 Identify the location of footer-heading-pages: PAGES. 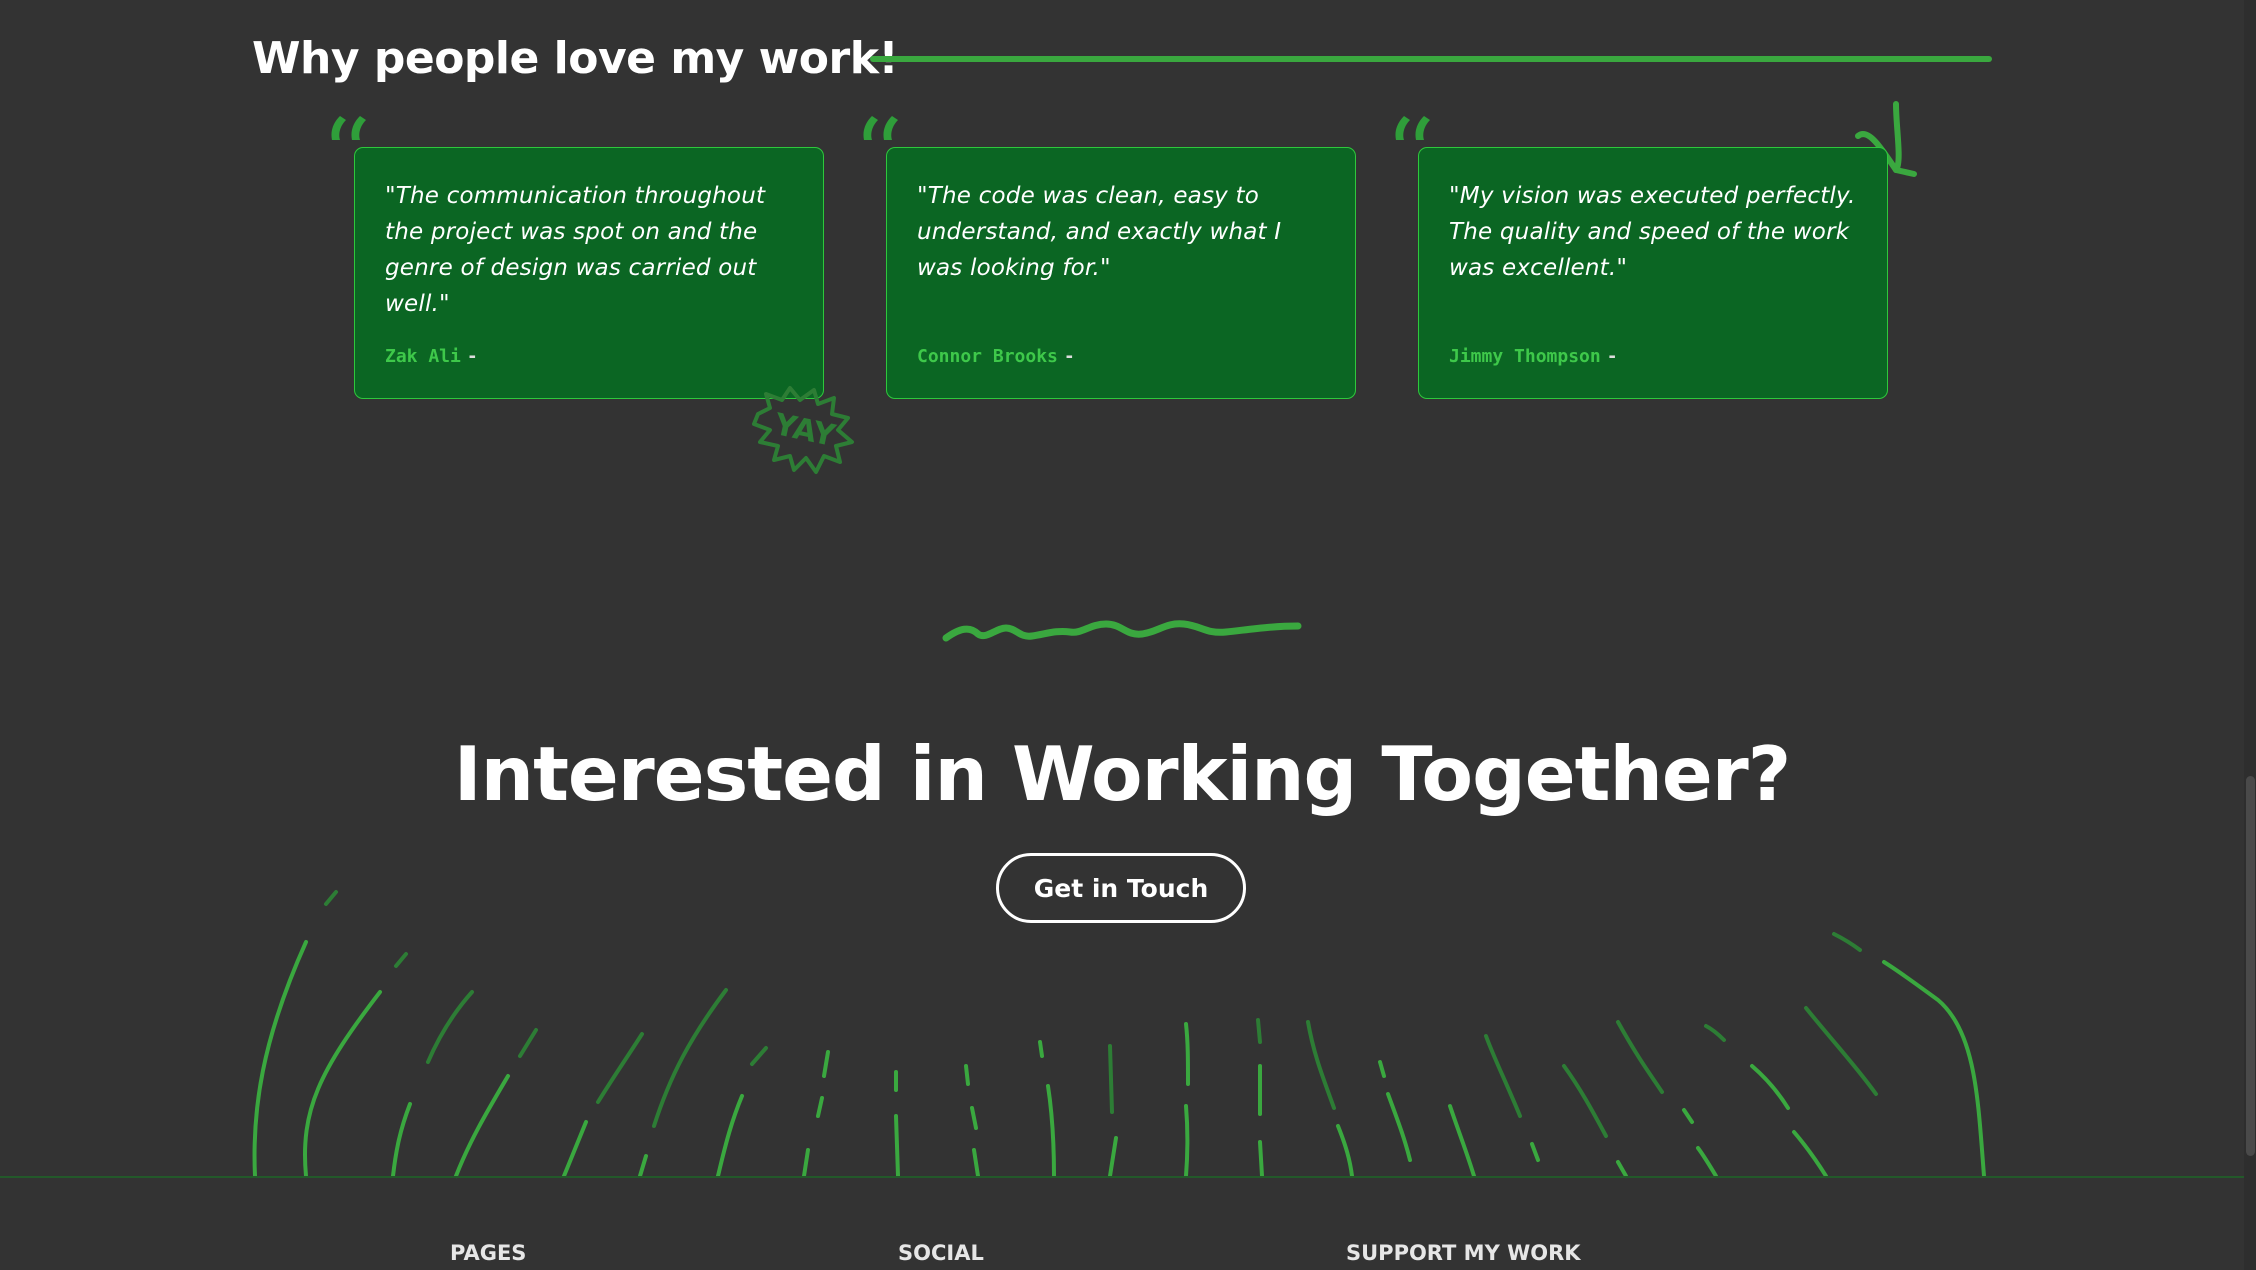
(488, 1253).